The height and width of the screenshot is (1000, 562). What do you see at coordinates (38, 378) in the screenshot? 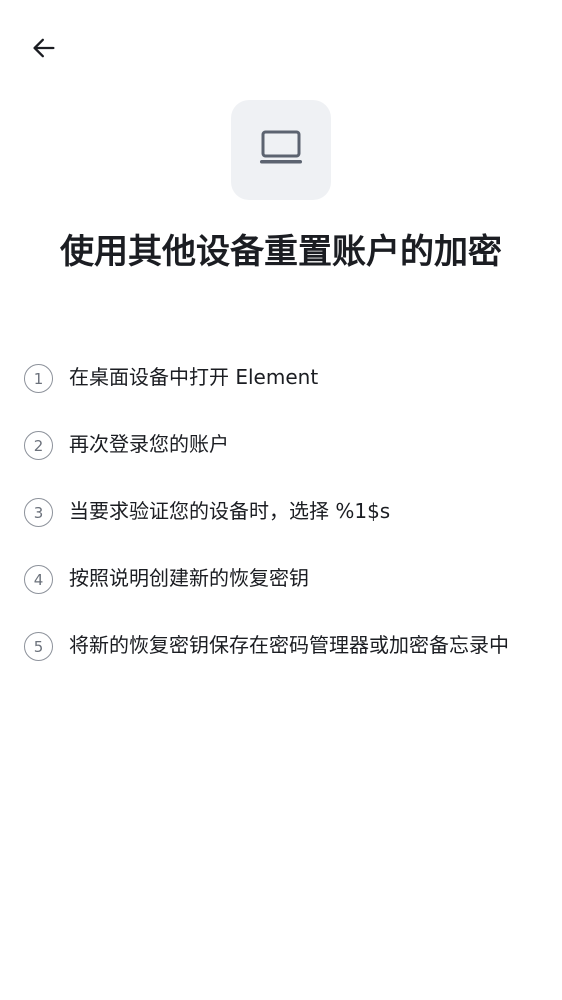
I see `step-number-badge: 1` at bounding box center [38, 378].